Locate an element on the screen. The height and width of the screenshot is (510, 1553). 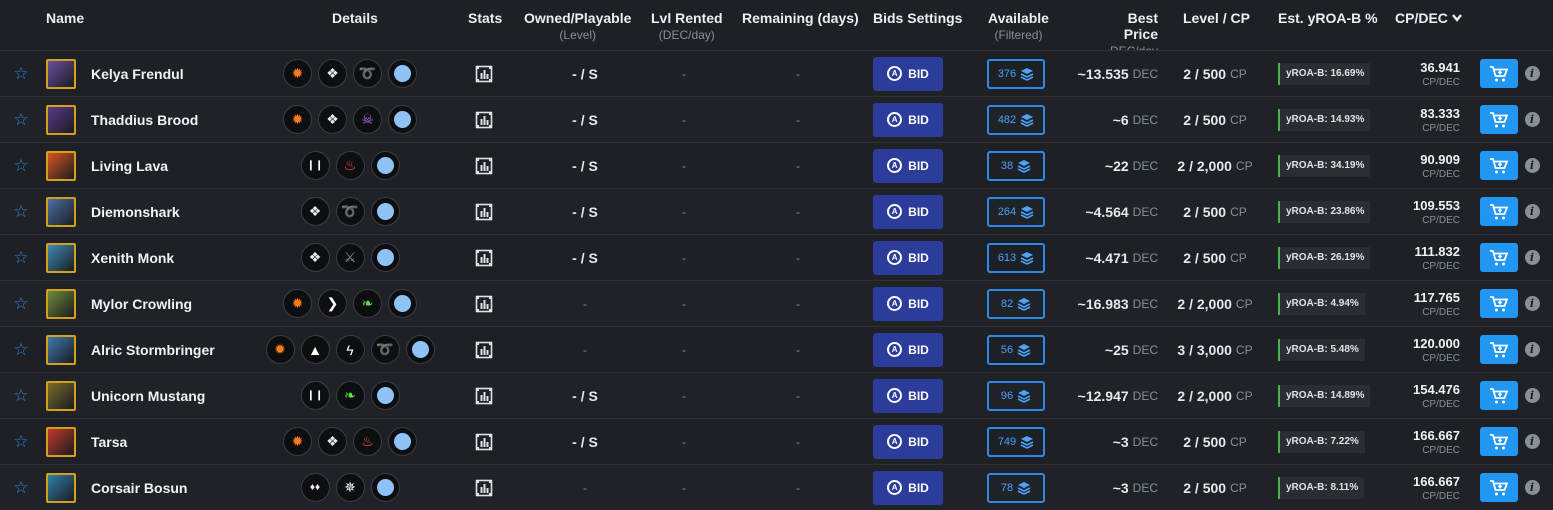
header-available: Available (Filtered) is located at coordinates (1018, 26).